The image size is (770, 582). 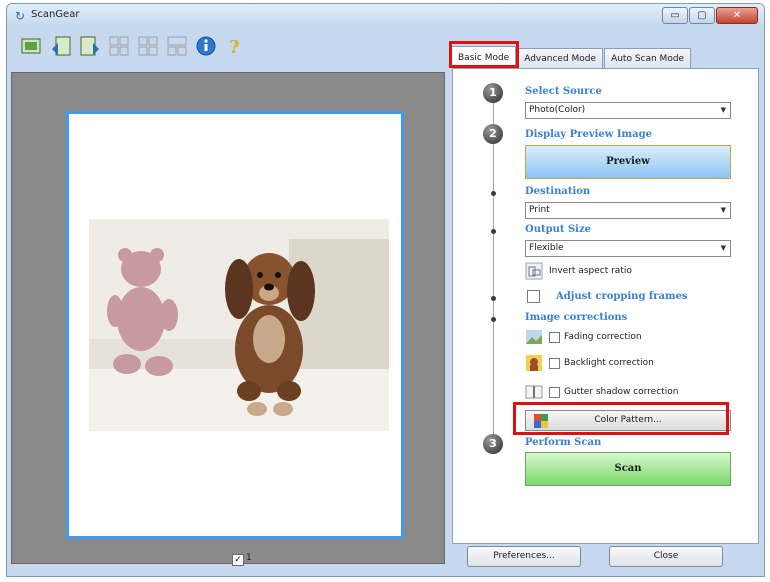 I want to click on auto-crop-icon, so click(x=119, y=46).